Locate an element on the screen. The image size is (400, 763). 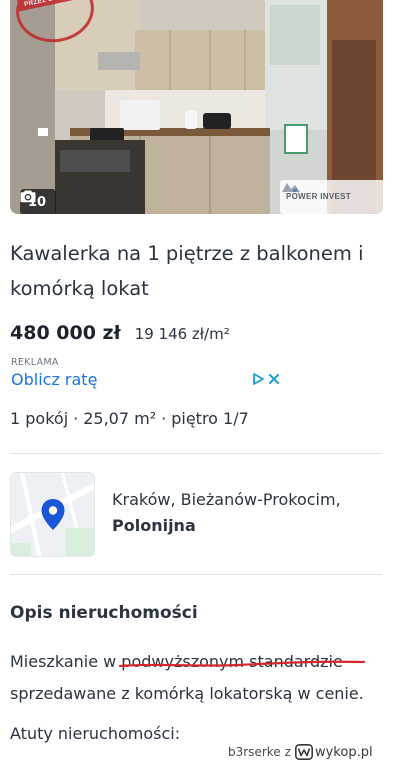
price: 480 000 zł is located at coordinates (65, 333).